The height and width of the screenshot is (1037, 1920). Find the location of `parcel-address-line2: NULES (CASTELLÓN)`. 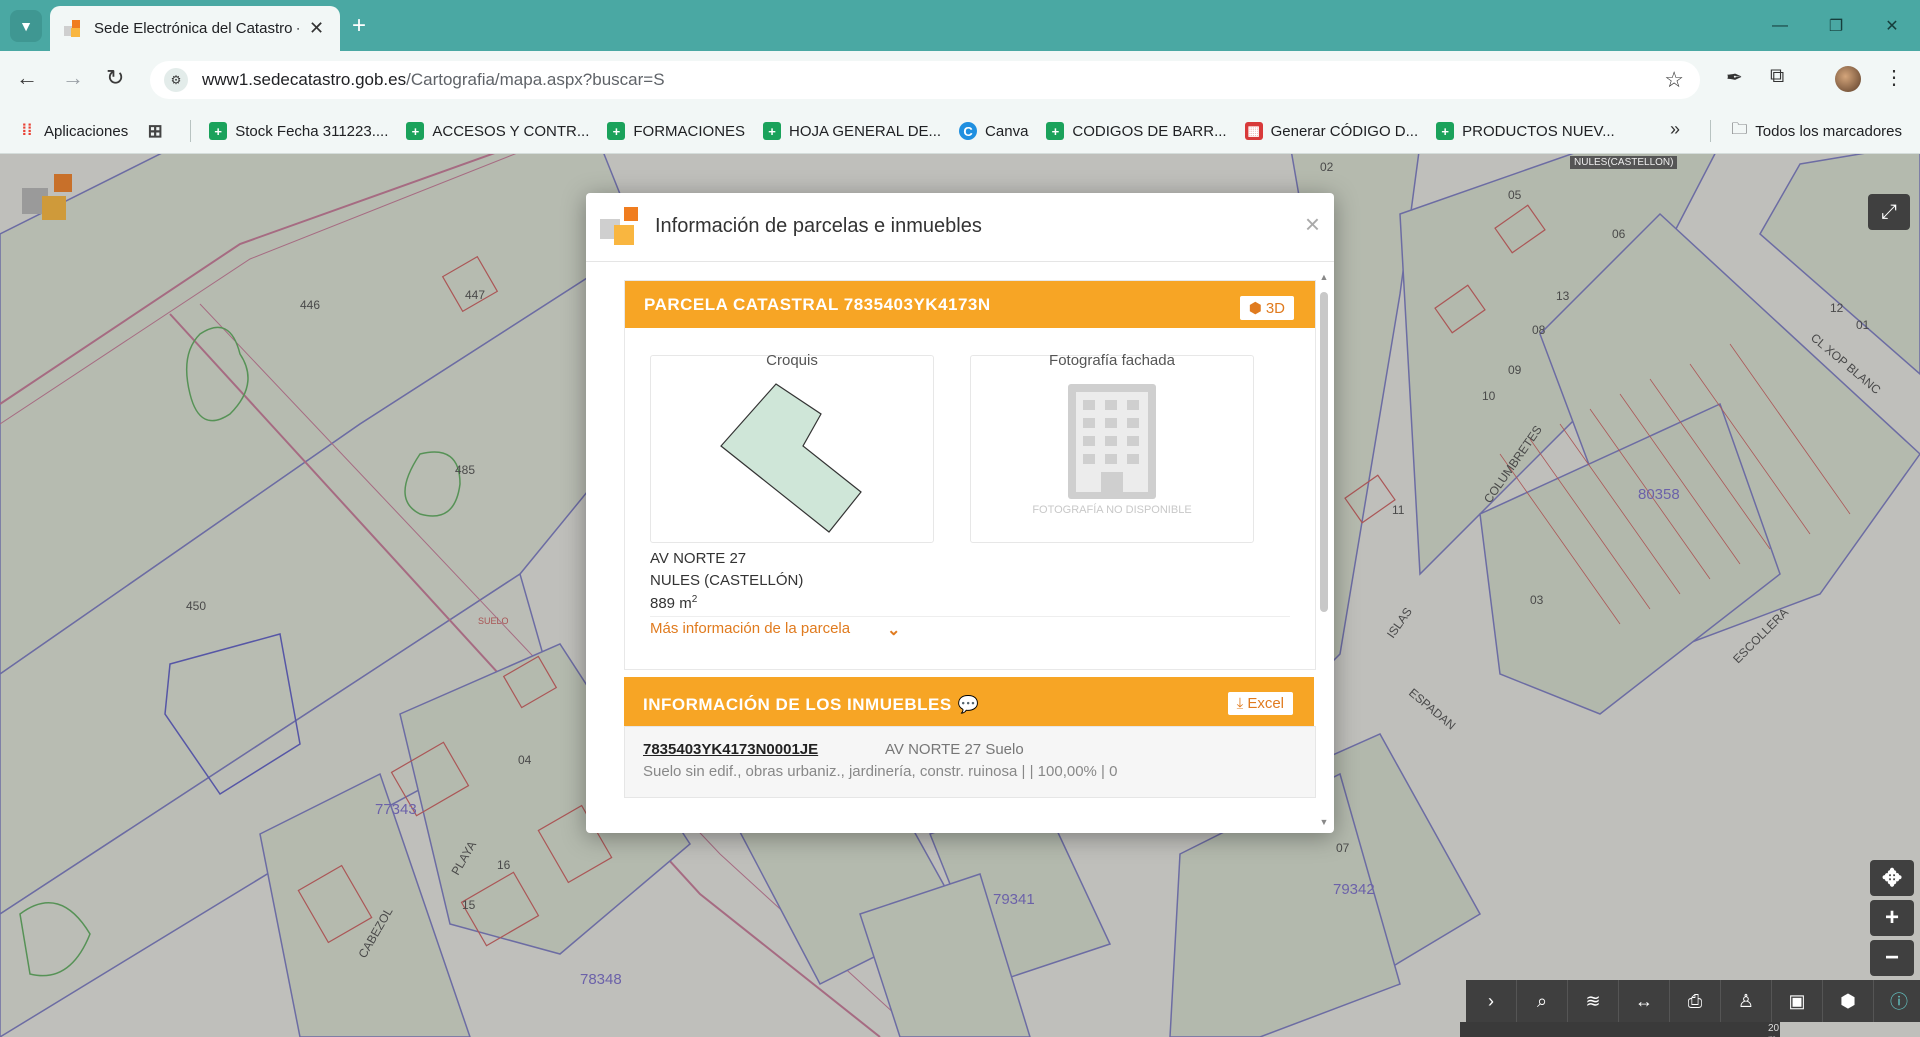

parcel-address-line2: NULES (CASTELLÓN) is located at coordinates (727, 580).